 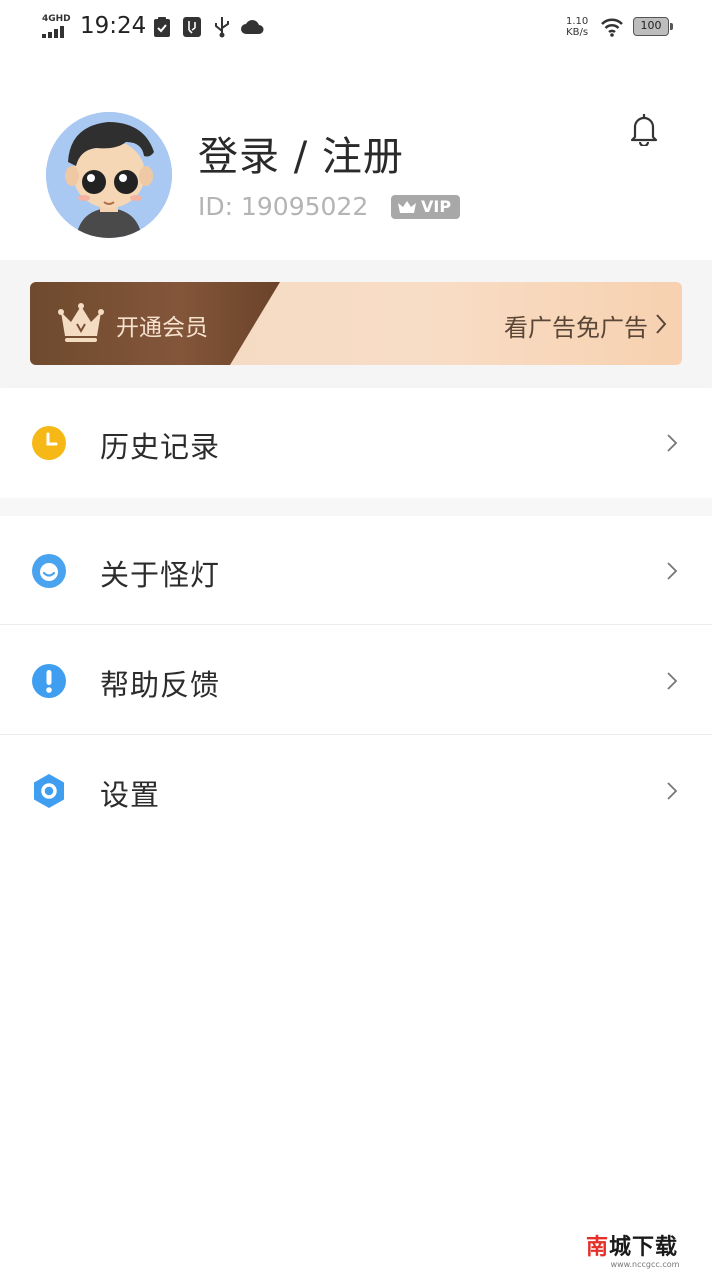 I want to click on member-banner: 开通会员 看广告免广告, so click(x=356, y=323).